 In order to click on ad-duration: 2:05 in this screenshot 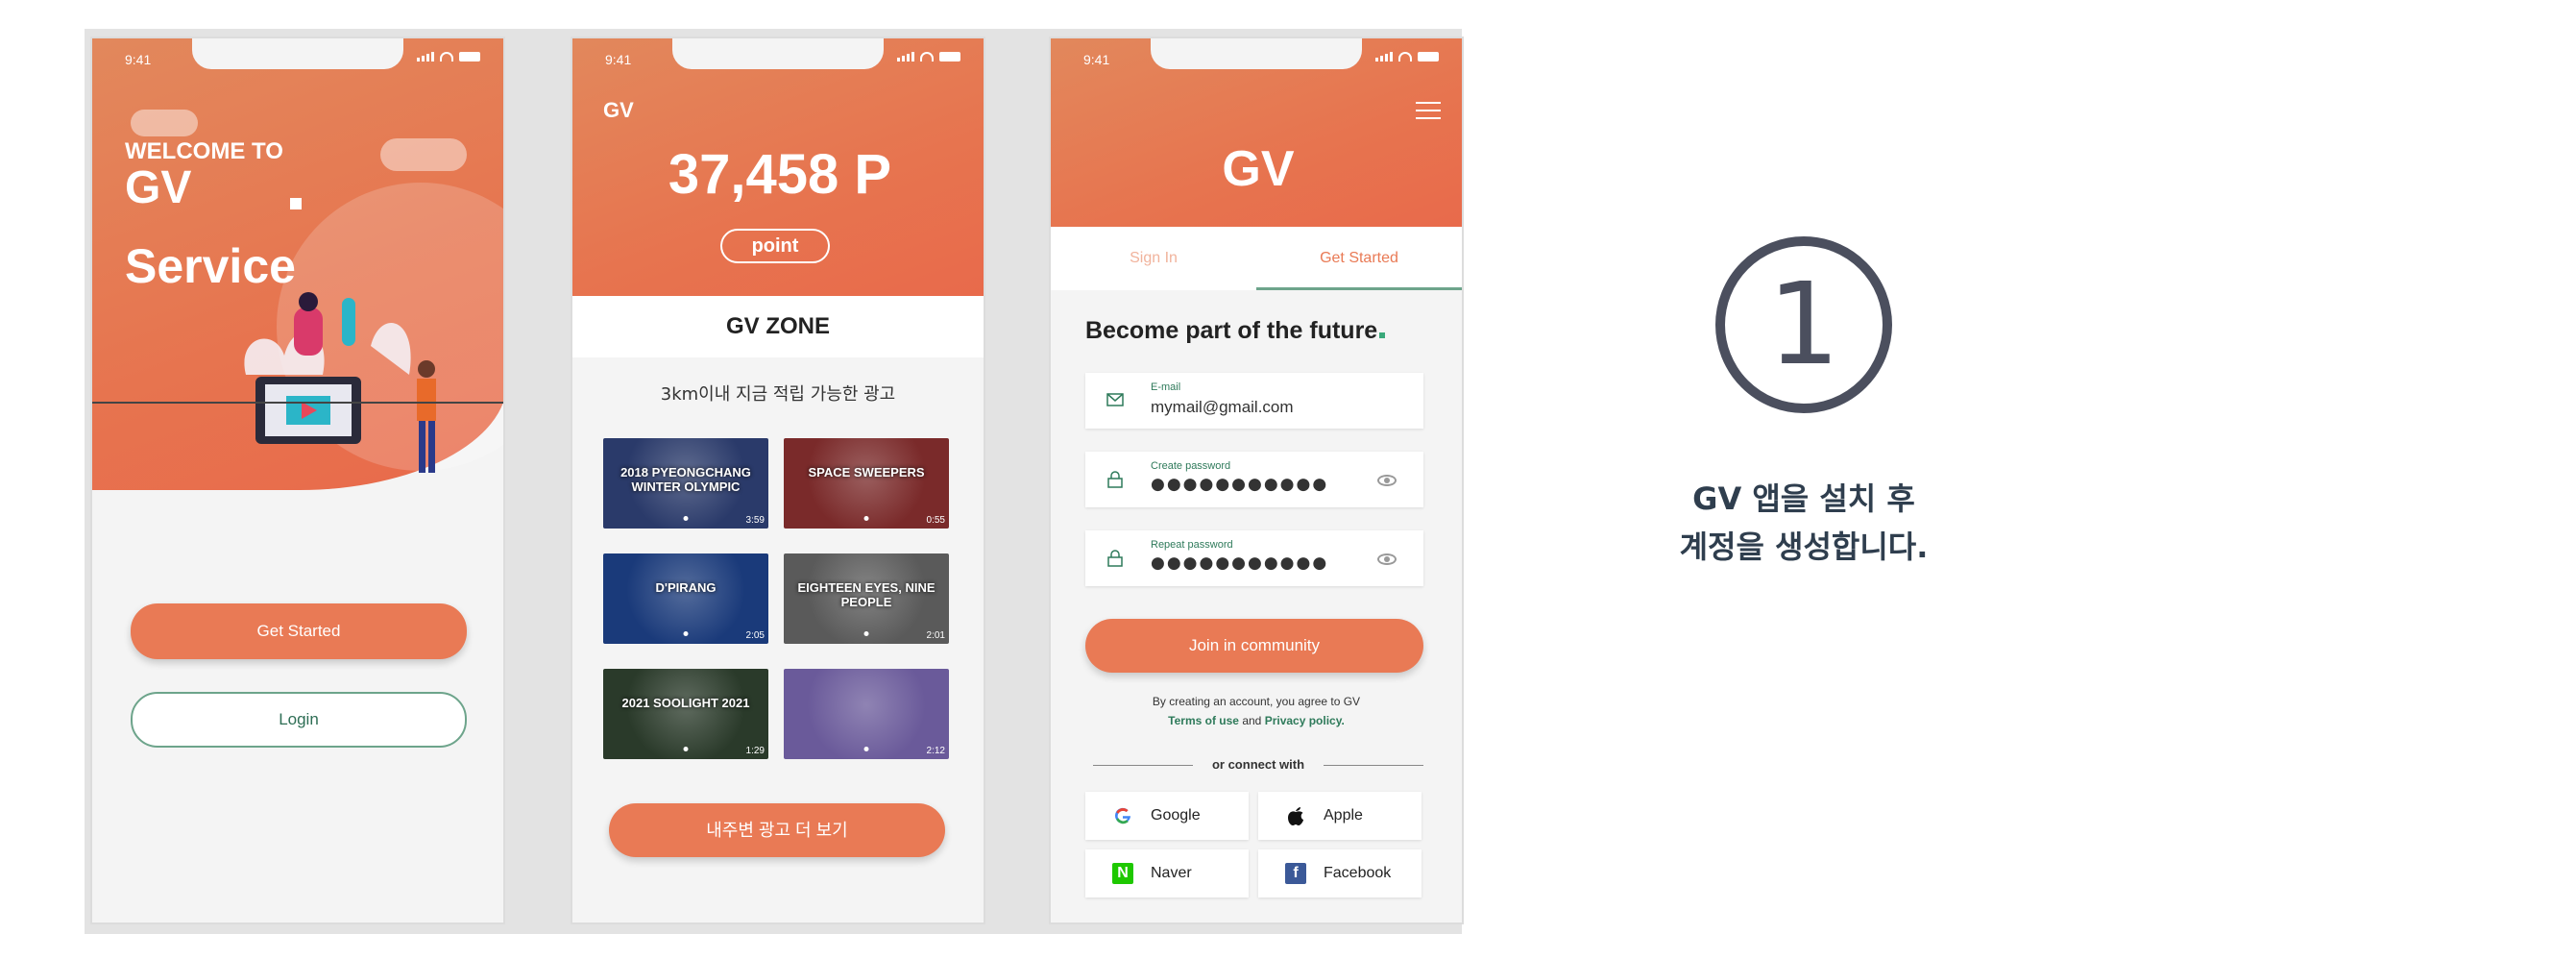, I will do `click(755, 635)`.